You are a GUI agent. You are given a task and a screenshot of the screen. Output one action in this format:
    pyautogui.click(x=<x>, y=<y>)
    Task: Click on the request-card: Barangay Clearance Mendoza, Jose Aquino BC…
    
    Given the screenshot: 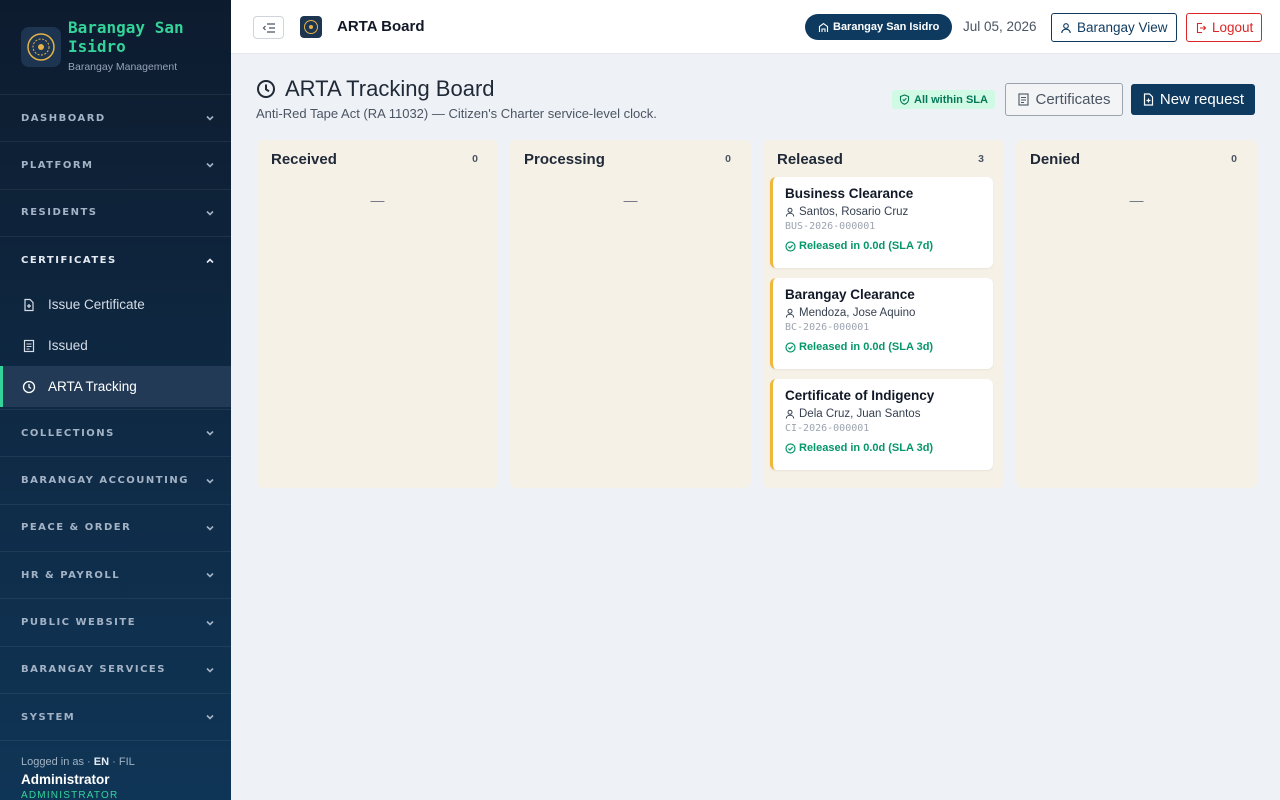 What is the action you would take?
    pyautogui.click(x=881, y=323)
    